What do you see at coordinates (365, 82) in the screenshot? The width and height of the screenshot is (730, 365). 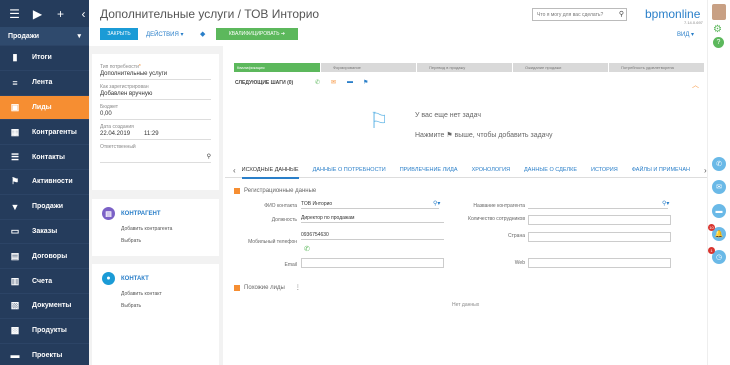 I see `flag-icon: ⚑` at bounding box center [365, 82].